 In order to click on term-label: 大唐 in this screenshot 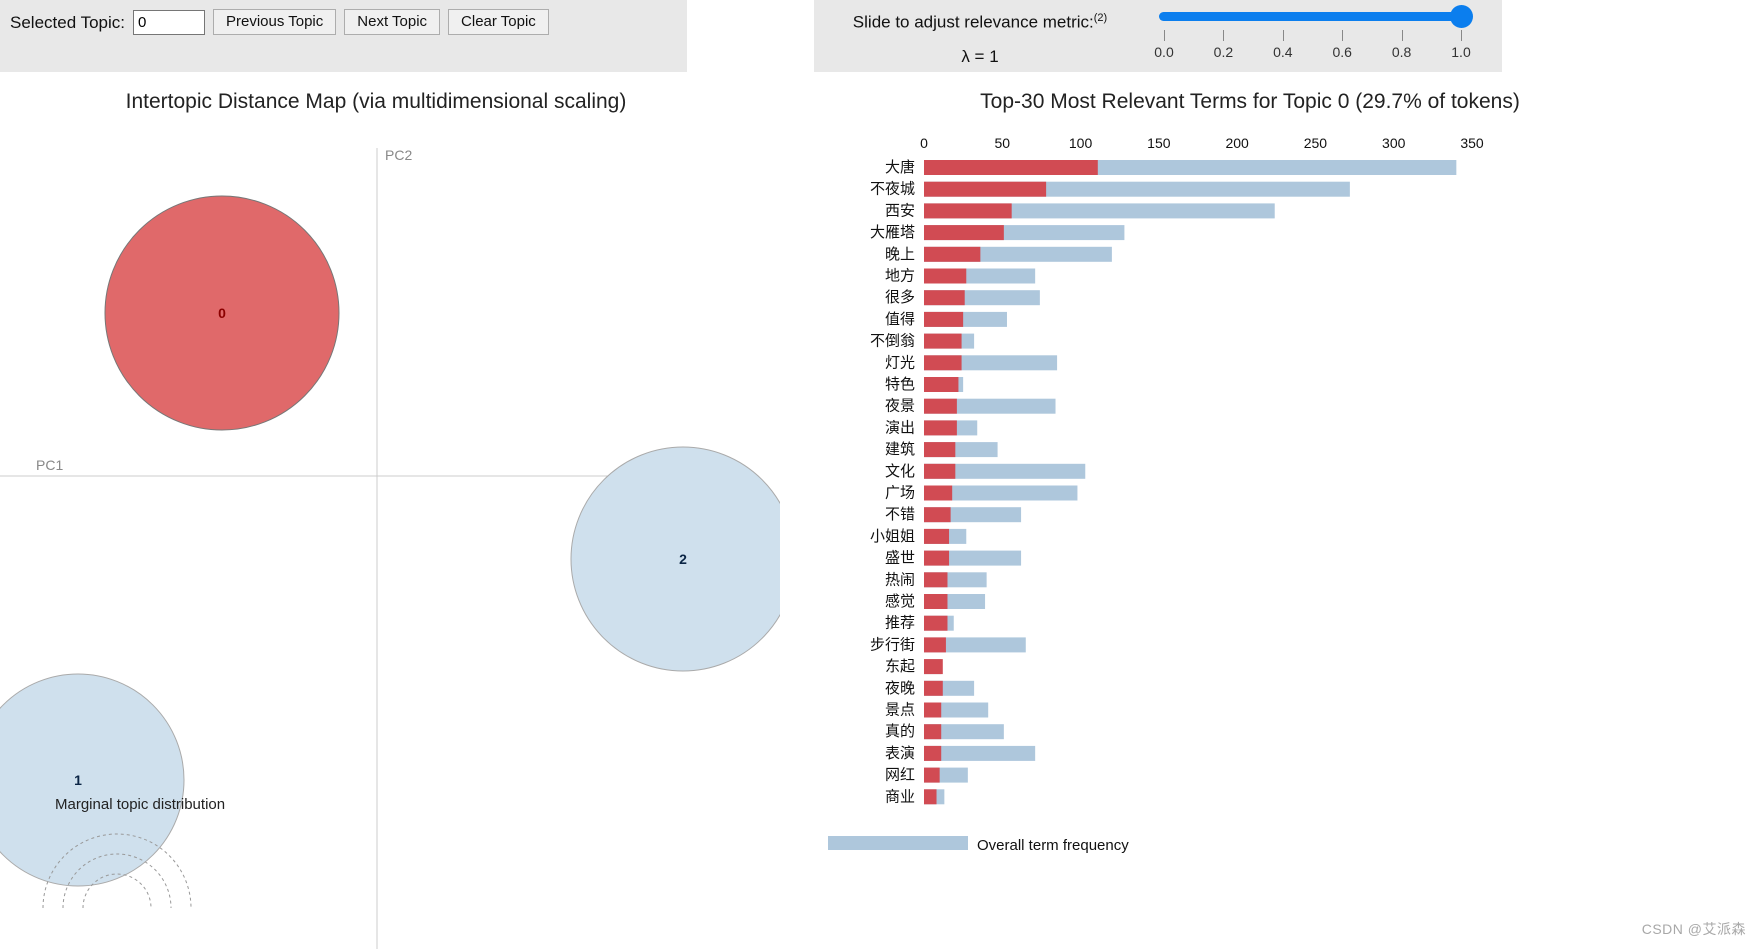, I will do `click(900, 167)`.